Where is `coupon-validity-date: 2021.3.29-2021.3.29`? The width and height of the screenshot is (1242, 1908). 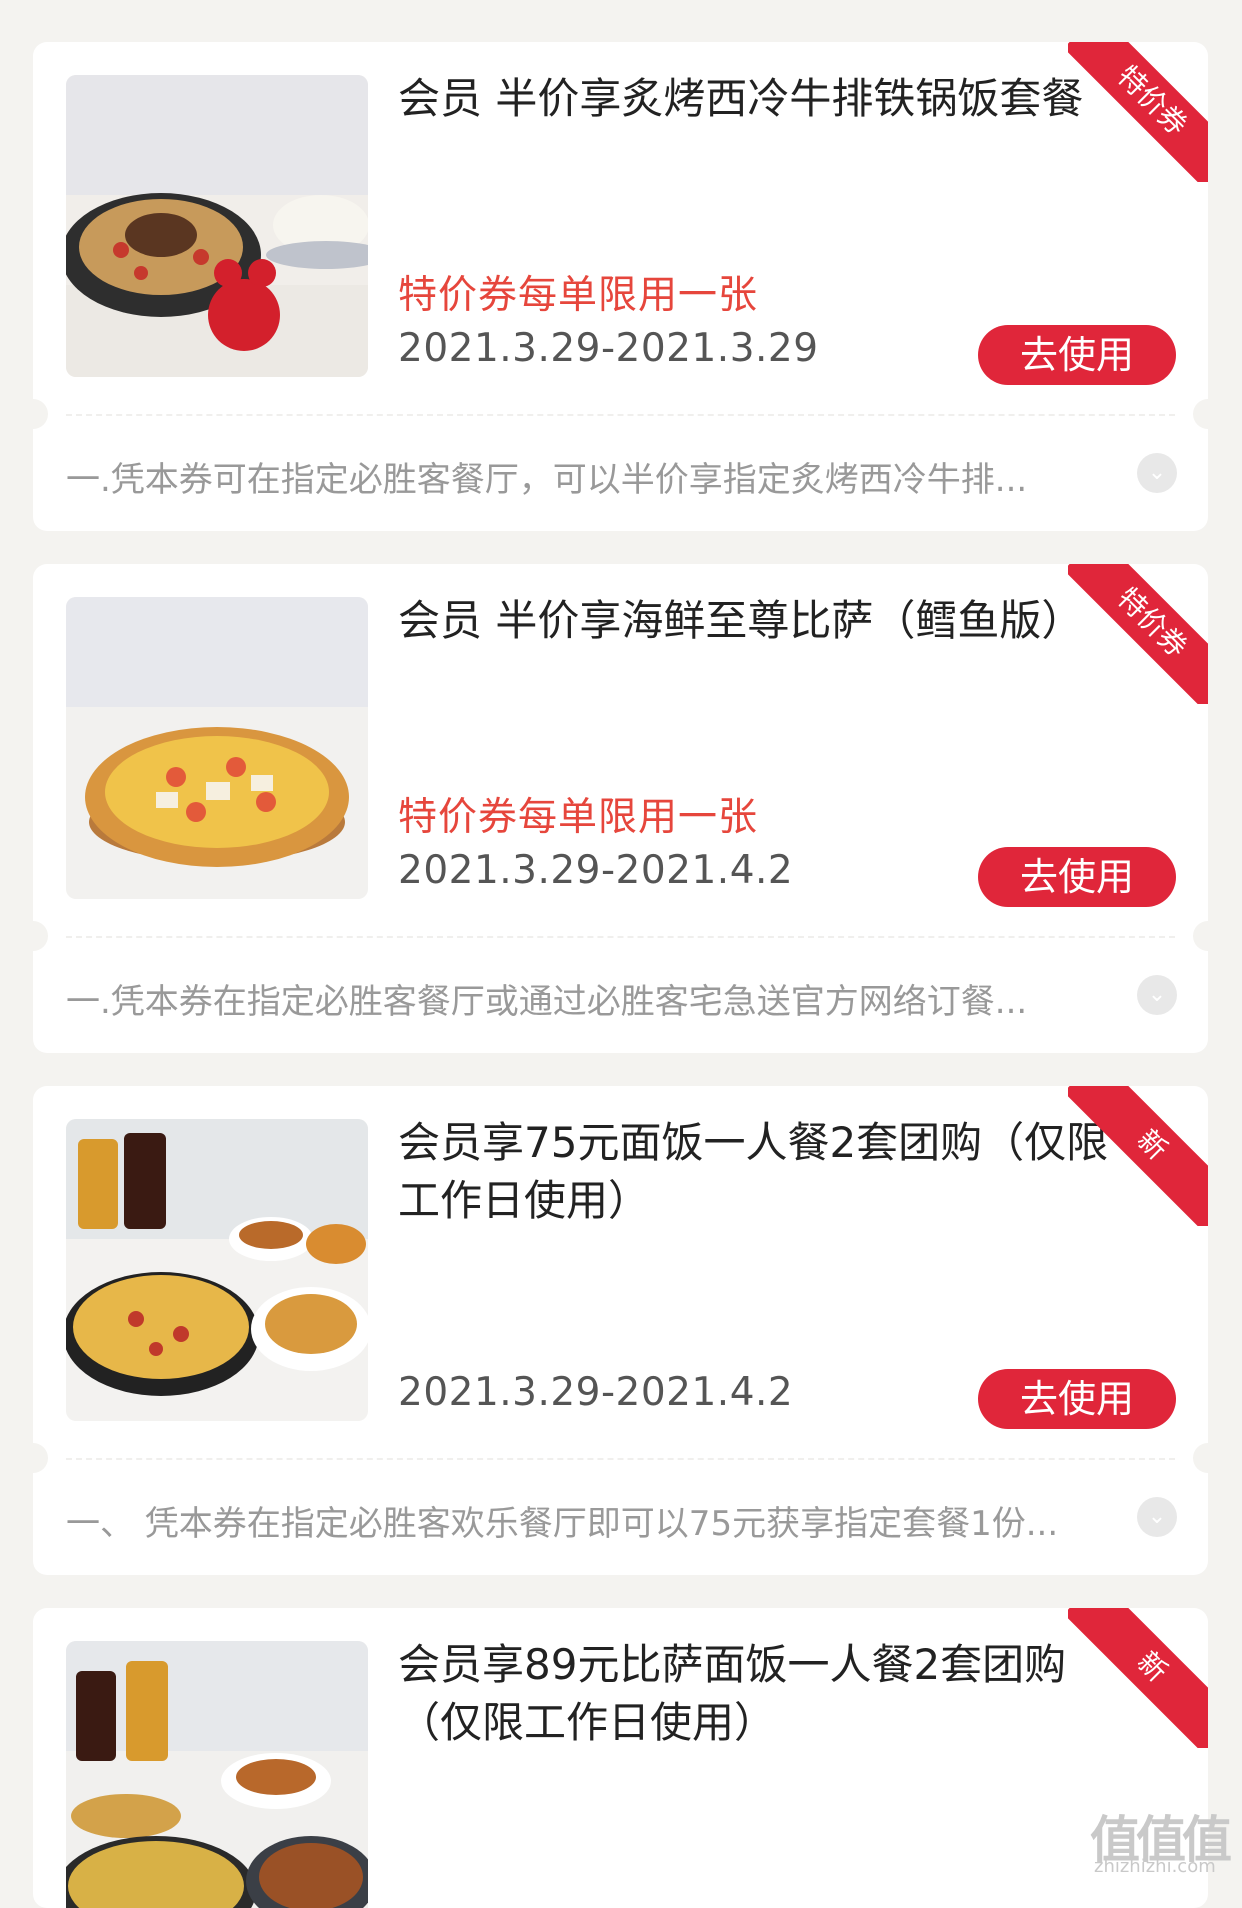 coupon-validity-date: 2021.3.29-2021.3.29 is located at coordinates (608, 348).